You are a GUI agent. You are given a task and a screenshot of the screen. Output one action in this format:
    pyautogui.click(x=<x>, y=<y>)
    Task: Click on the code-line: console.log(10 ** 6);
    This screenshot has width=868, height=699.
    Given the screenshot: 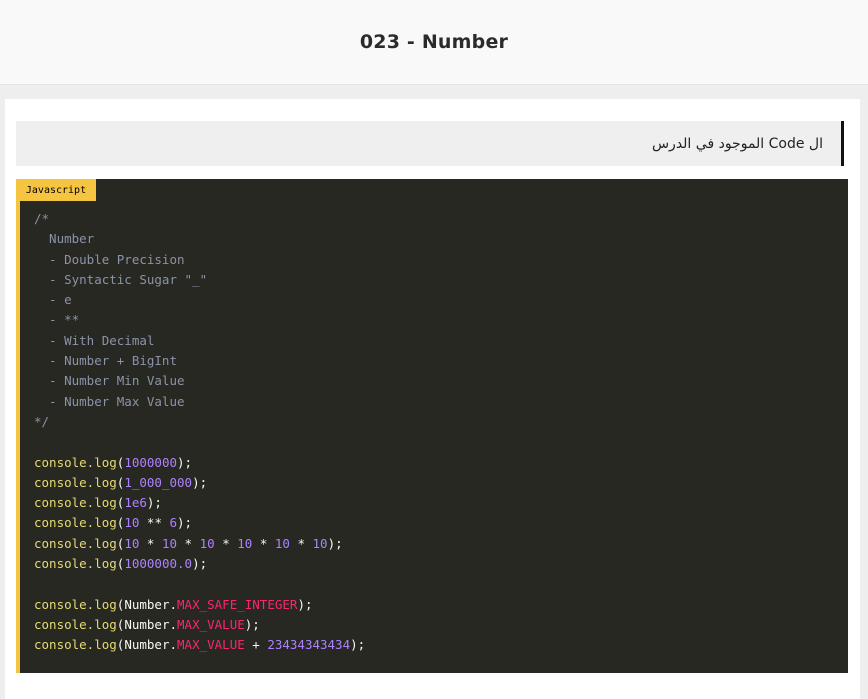 What is the action you would take?
    pyautogui.click(x=113, y=523)
    